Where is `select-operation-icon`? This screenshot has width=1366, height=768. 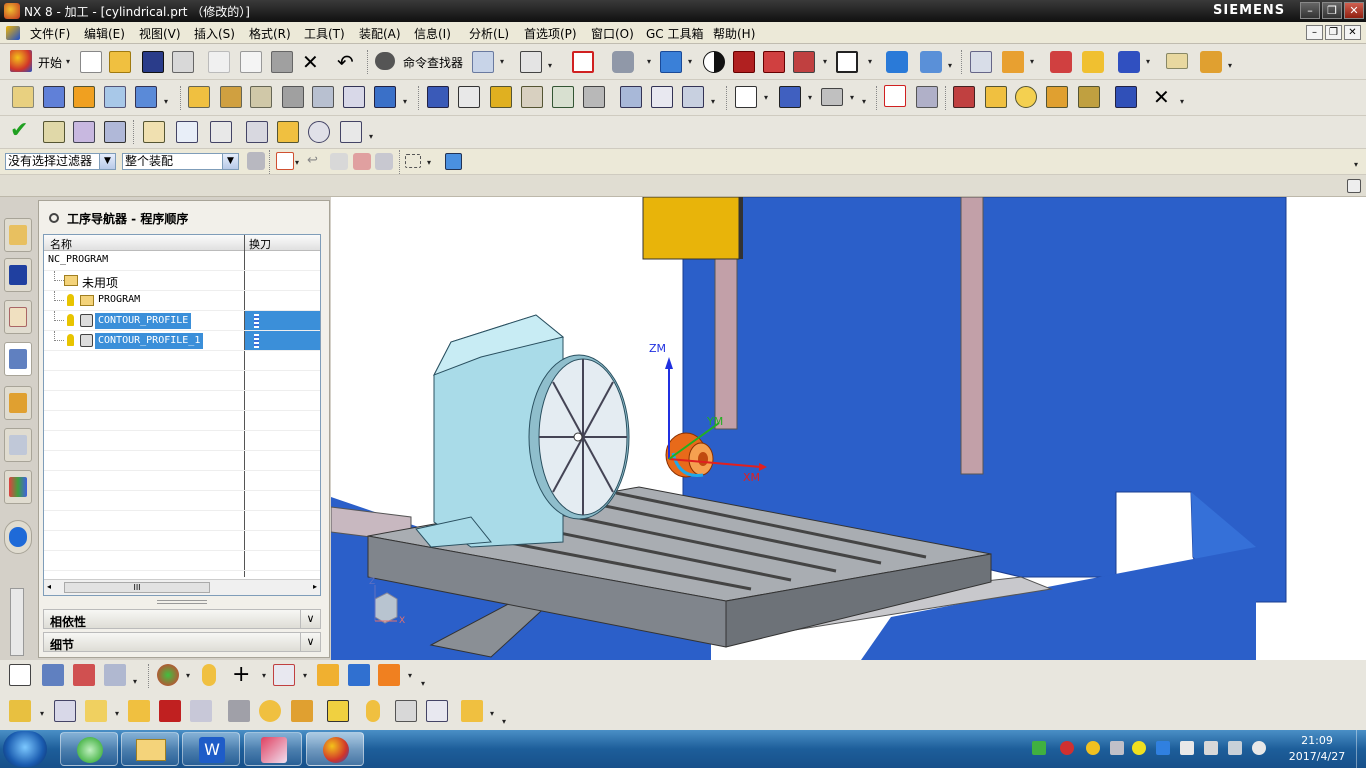 select-operation-icon is located at coordinates (20, 675).